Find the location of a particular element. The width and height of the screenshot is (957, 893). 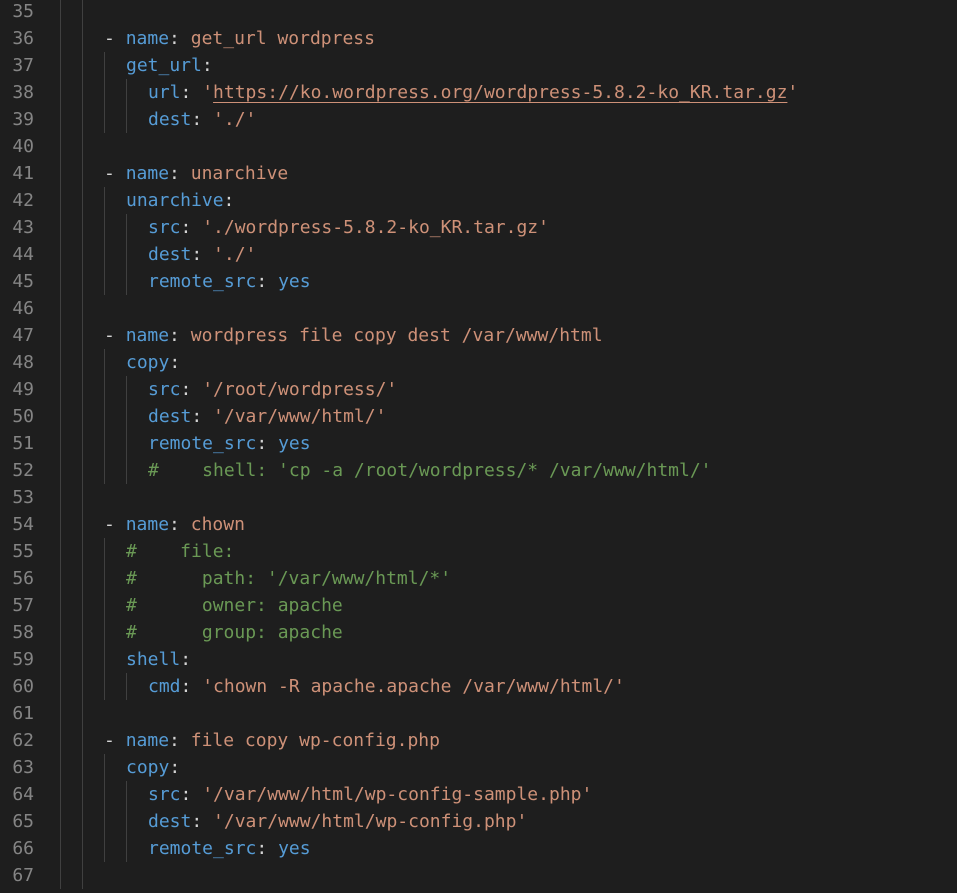

code-text: remote_src: yes is located at coordinates (229, 848).